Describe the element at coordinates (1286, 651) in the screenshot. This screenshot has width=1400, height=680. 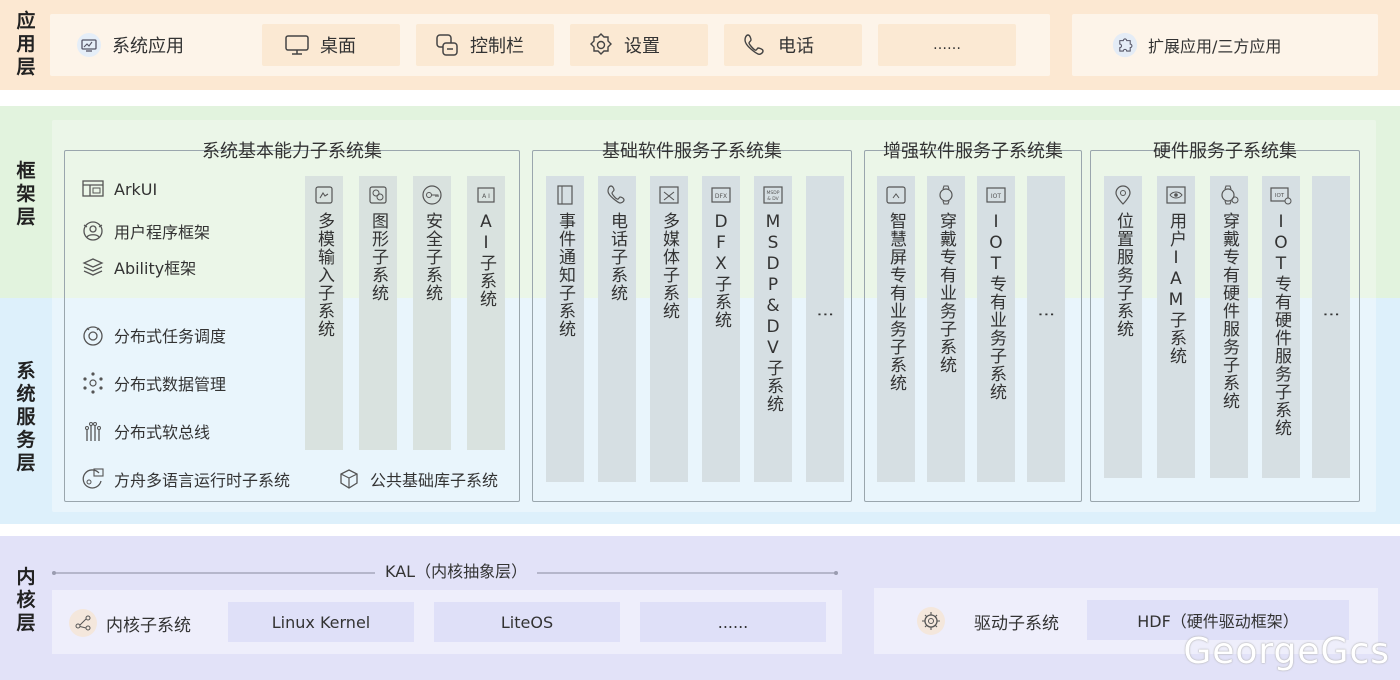
I see `watermark: GeorgeGcs` at that location.